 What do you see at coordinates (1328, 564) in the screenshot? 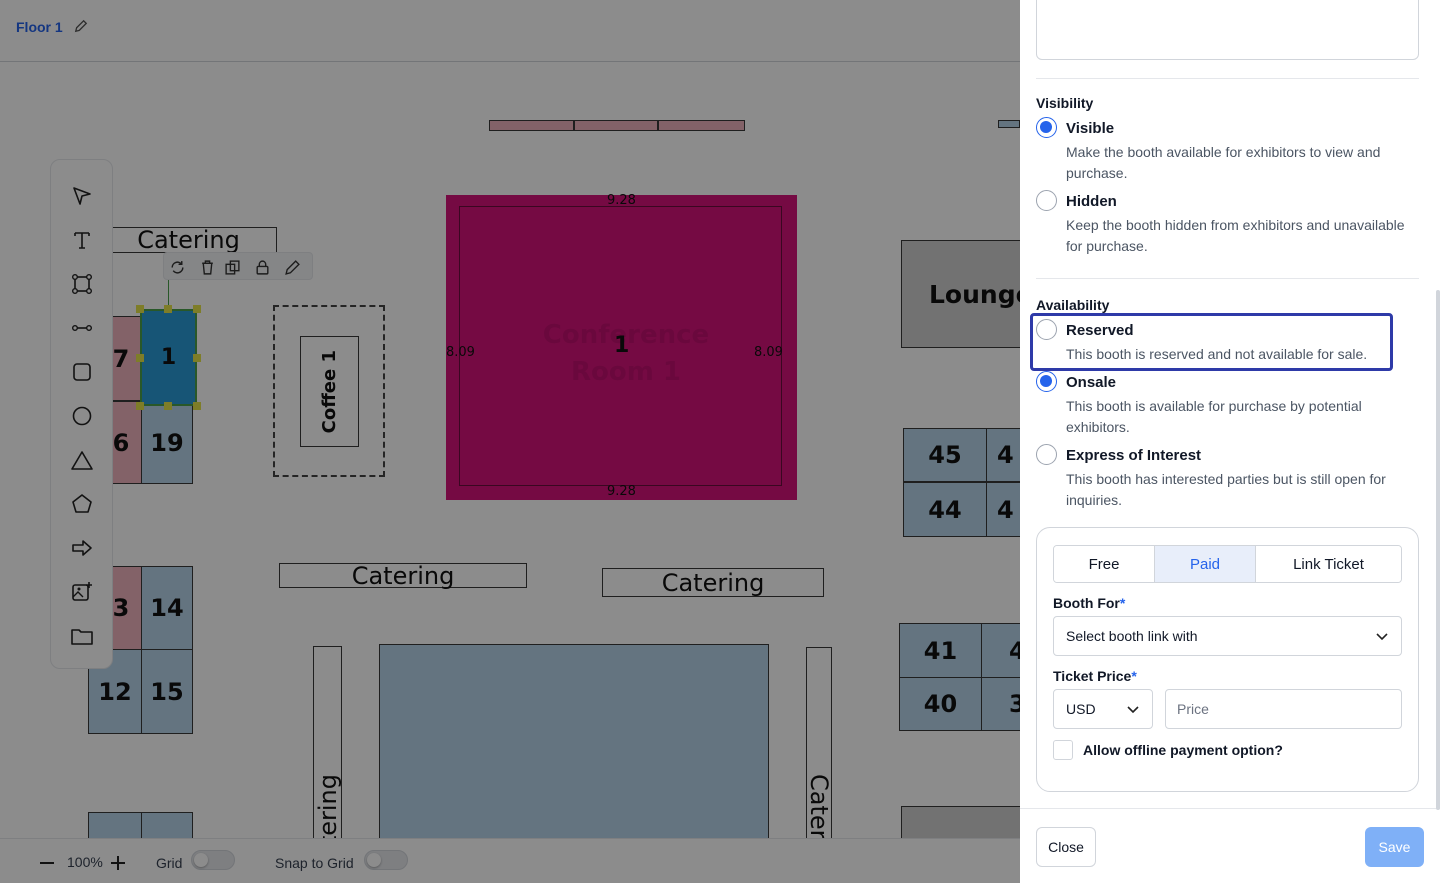
I see `tab-link-ticket: Link Ticket` at bounding box center [1328, 564].